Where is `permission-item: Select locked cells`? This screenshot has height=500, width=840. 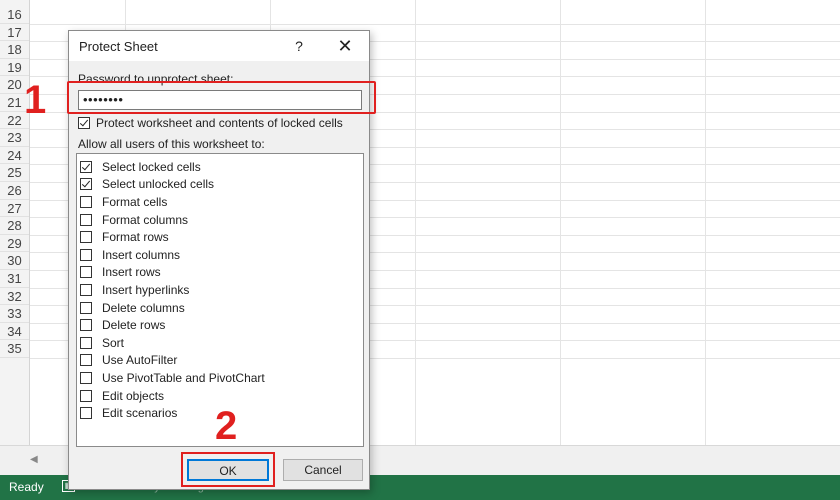 permission-item: Select locked cells is located at coordinates (140, 167).